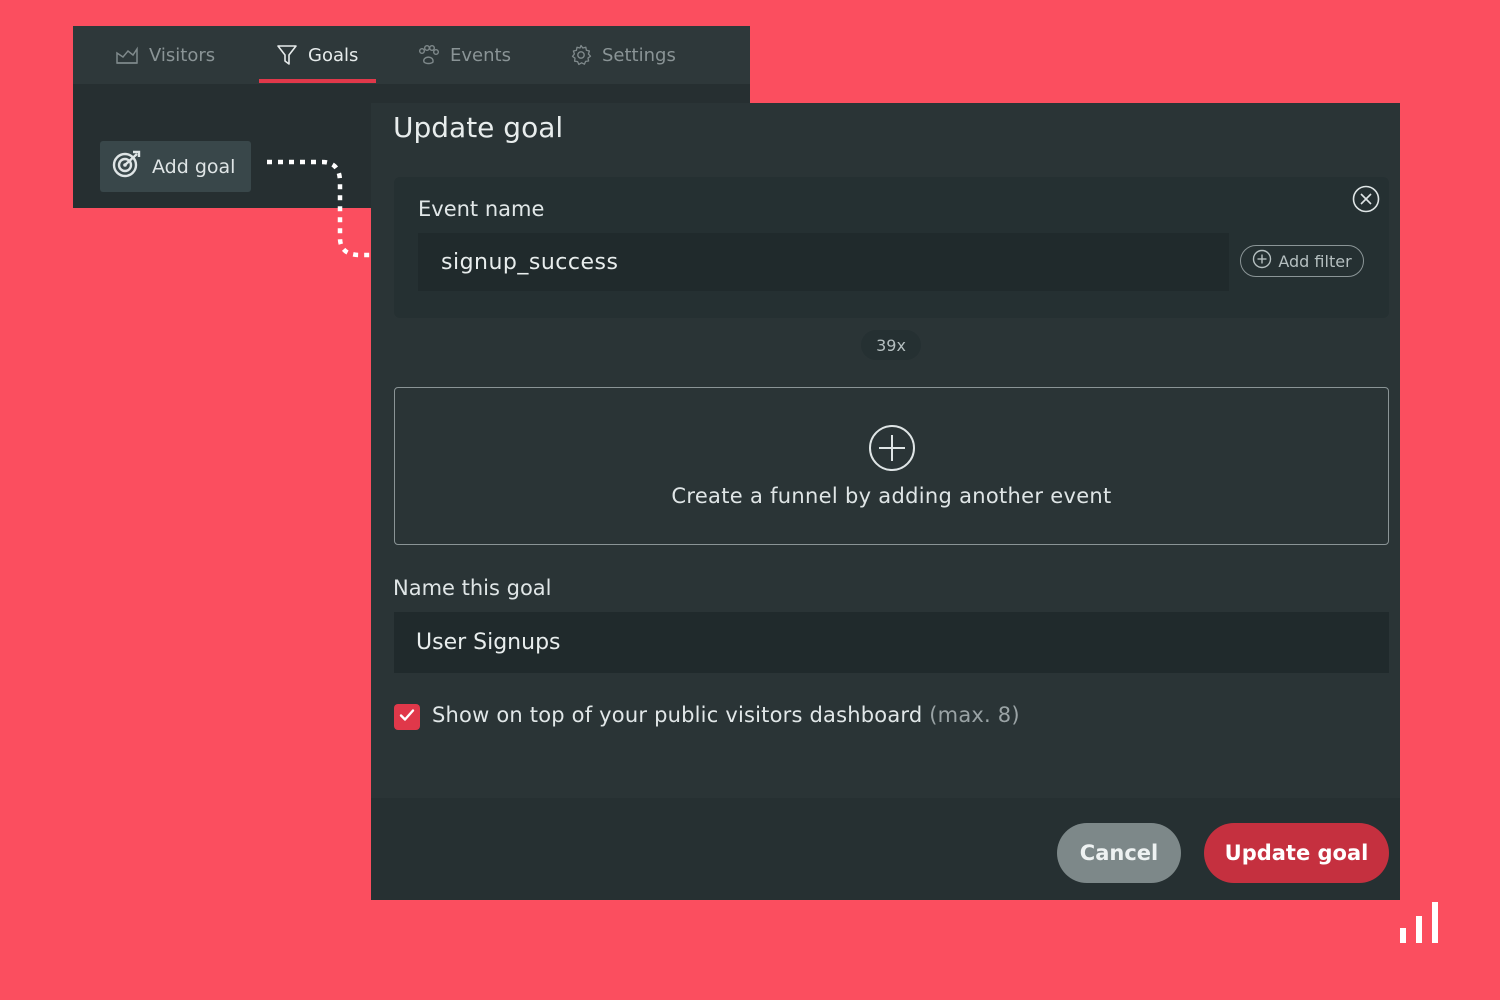 Image resolution: width=1500 pixels, height=1000 pixels. I want to click on tab-label: Visitors, so click(182, 55).